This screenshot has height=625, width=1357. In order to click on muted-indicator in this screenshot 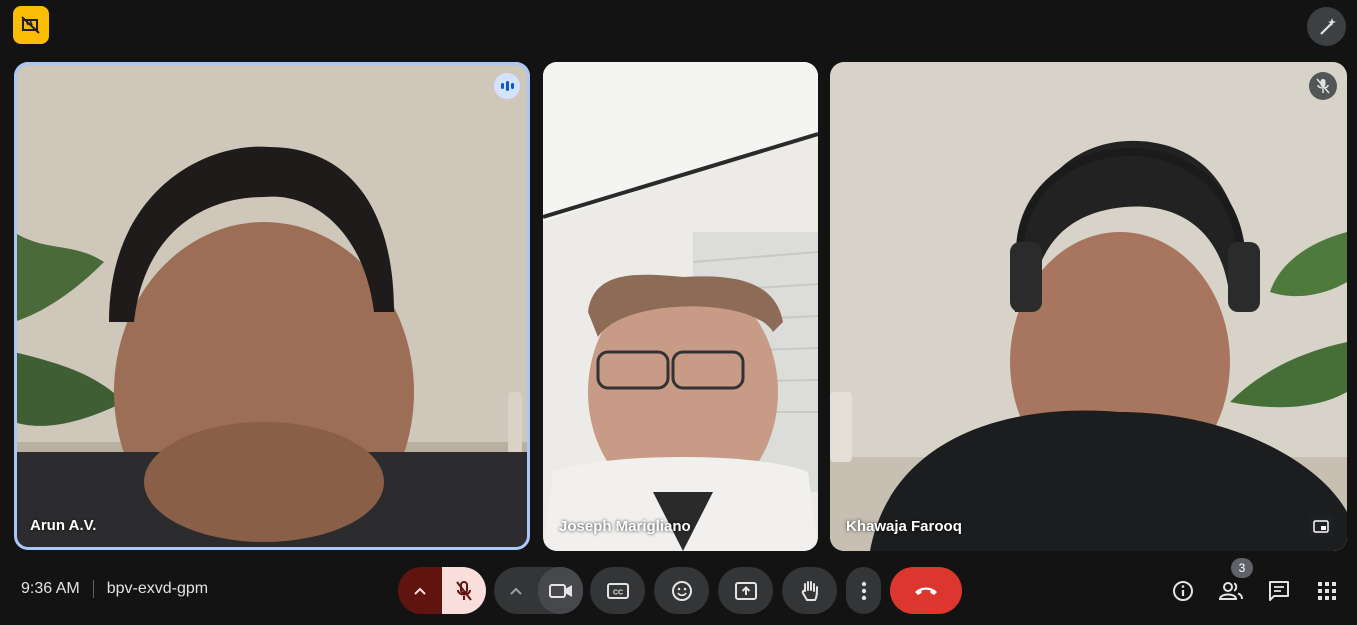, I will do `click(1323, 86)`.